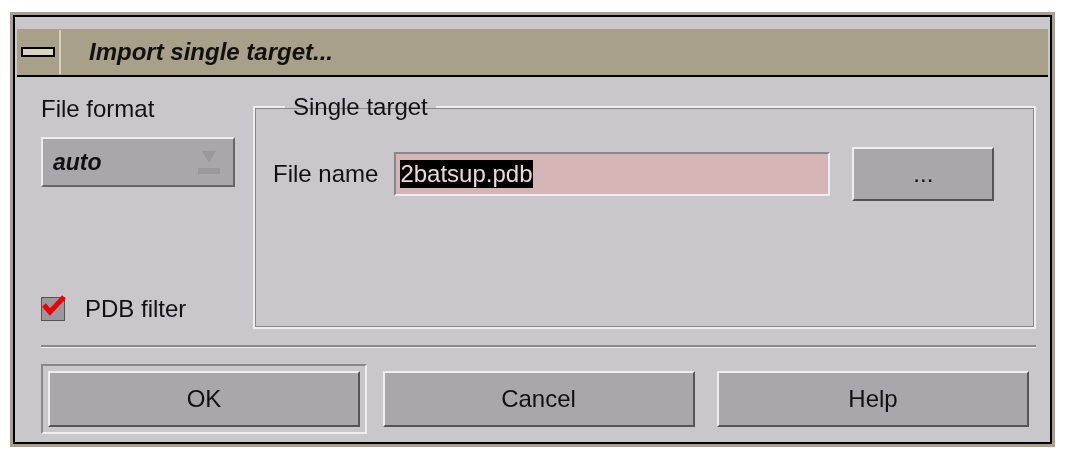 Image resolution: width=1069 pixels, height=459 pixels. Describe the element at coordinates (360, 107) in the screenshot. I see `group-title: Single target` at that location.